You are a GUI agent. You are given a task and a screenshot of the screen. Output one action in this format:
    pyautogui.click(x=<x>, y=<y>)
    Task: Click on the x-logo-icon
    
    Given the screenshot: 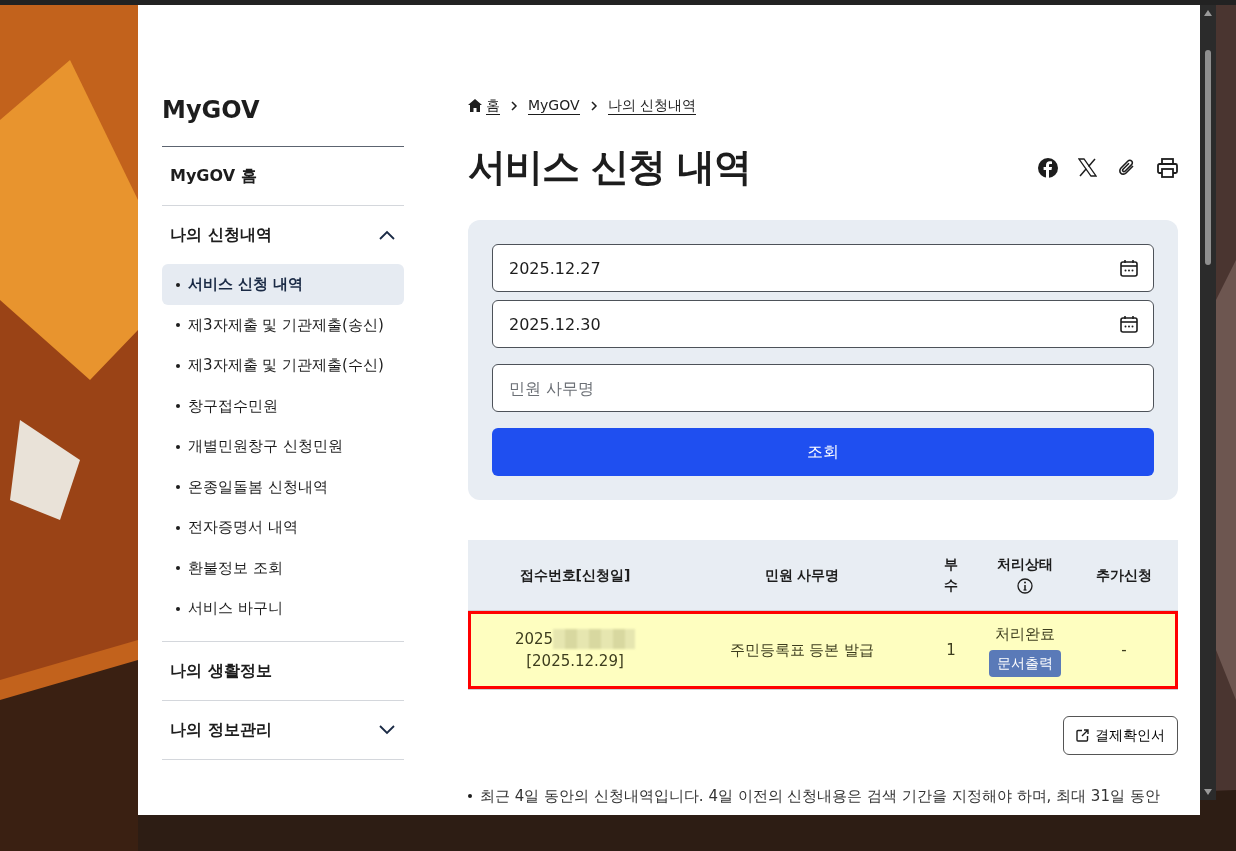 What is the action you would take?
    pyautogui.click(x=1087, y=168)
    